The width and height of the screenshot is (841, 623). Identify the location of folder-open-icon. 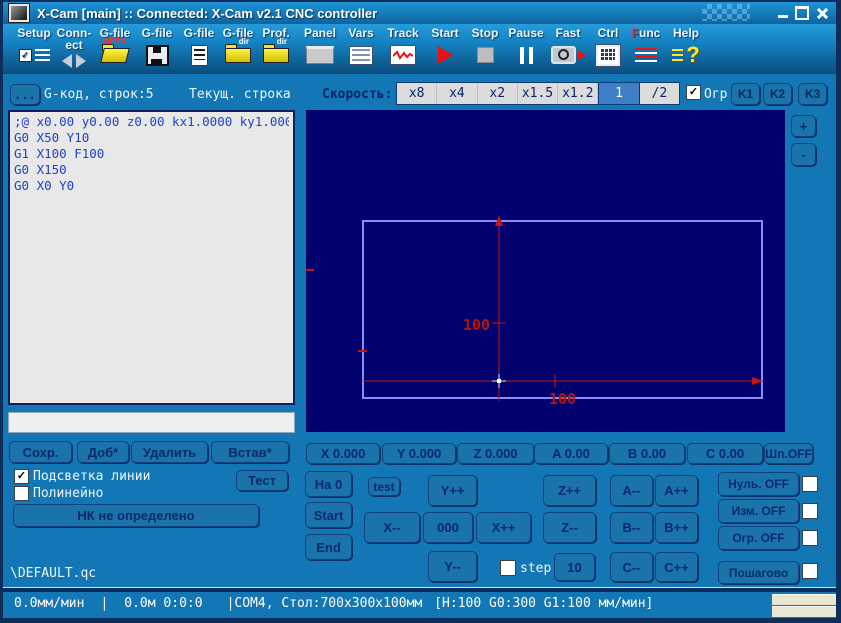
(115, 53).